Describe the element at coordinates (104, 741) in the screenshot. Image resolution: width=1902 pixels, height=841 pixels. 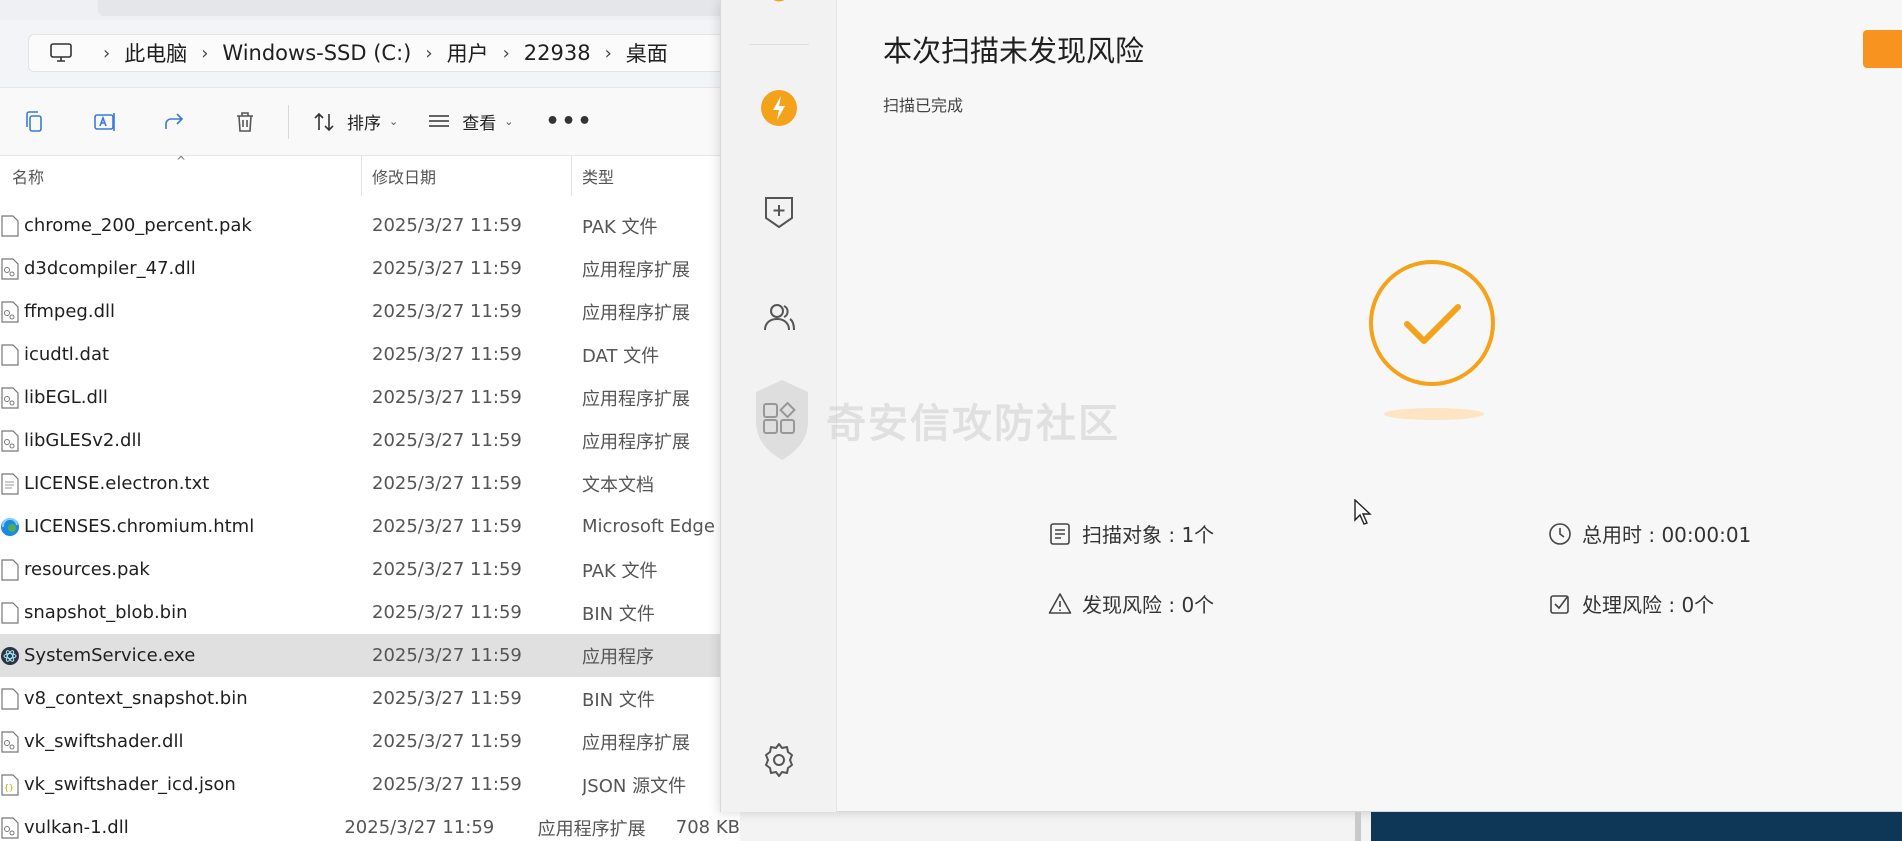
I see `file-name: vk_swiftshader.dll` at that location.